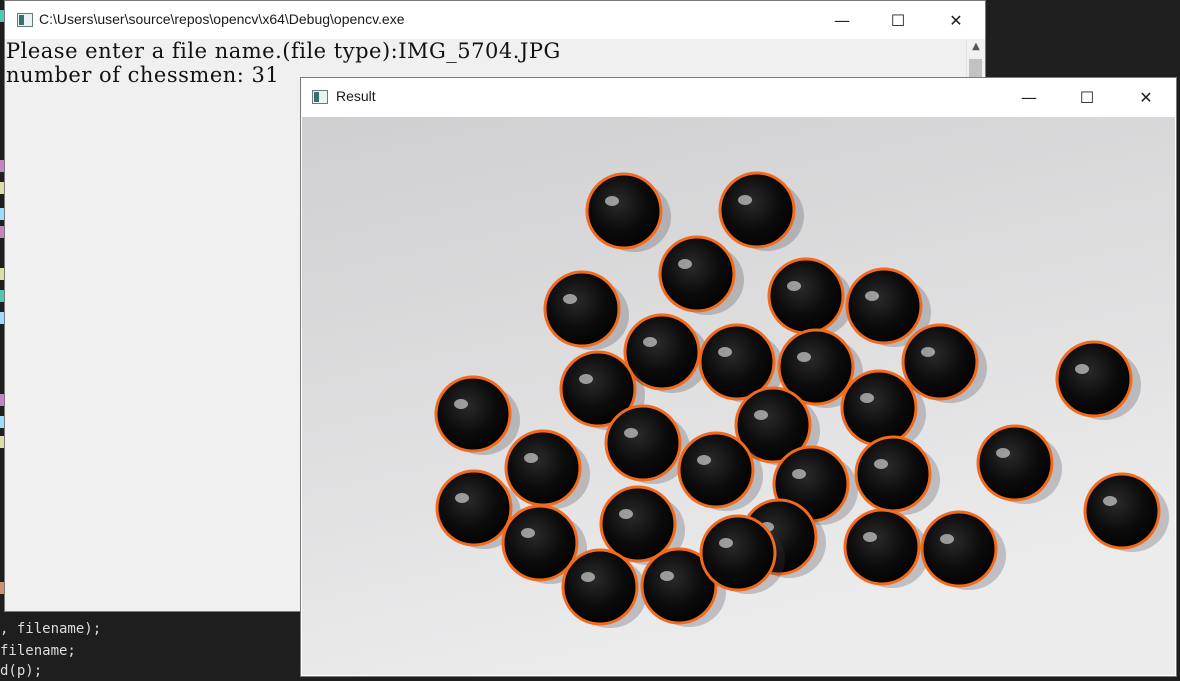 This screenshot has width=1180, height=681. What do you see at coordinates (25, 20) in the screenshot?
I see `console-window-icon` at bounding box center [25, 20].